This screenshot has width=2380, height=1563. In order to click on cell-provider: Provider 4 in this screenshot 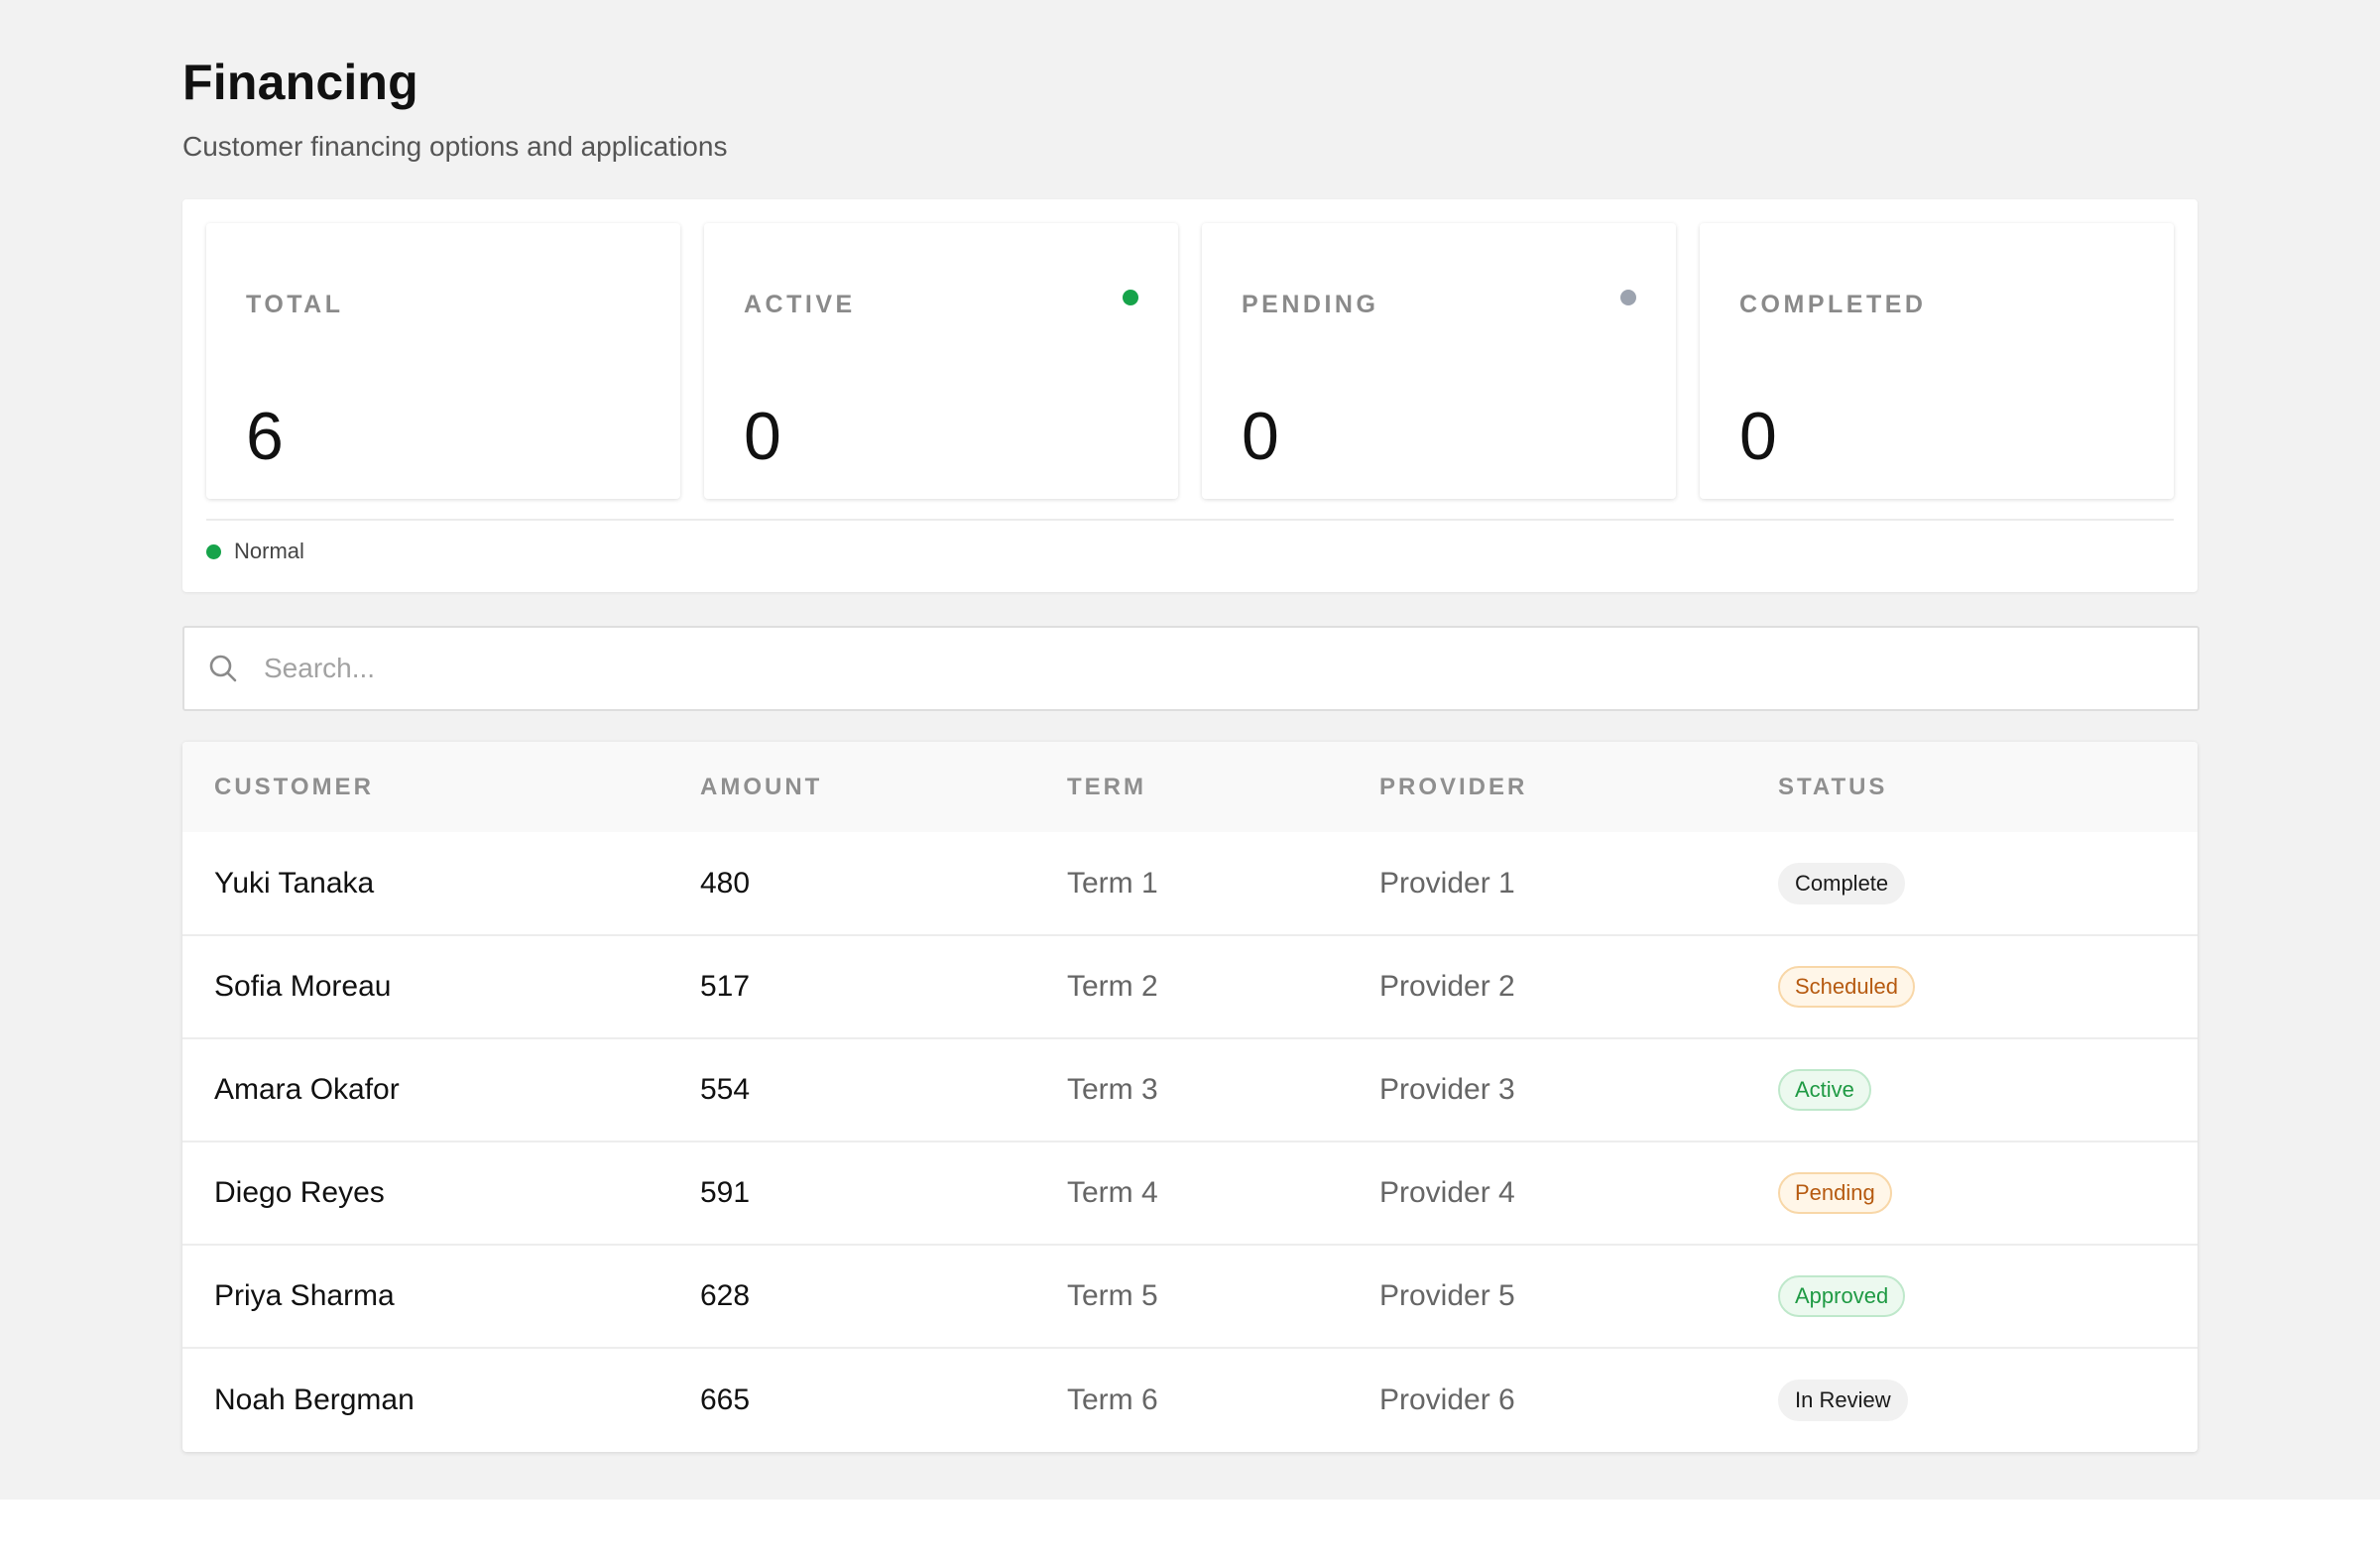, I will do `click(1447, 1192)`.